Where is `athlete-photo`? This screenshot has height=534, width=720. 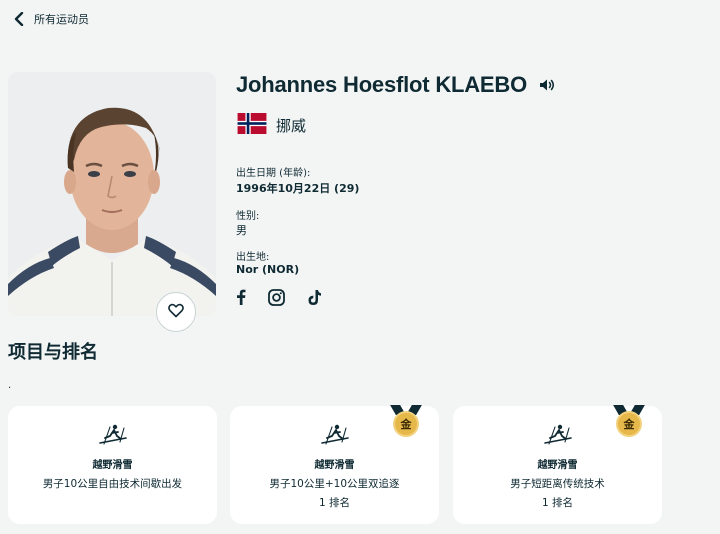
athlete-photo is located at coordinates (112, 194).